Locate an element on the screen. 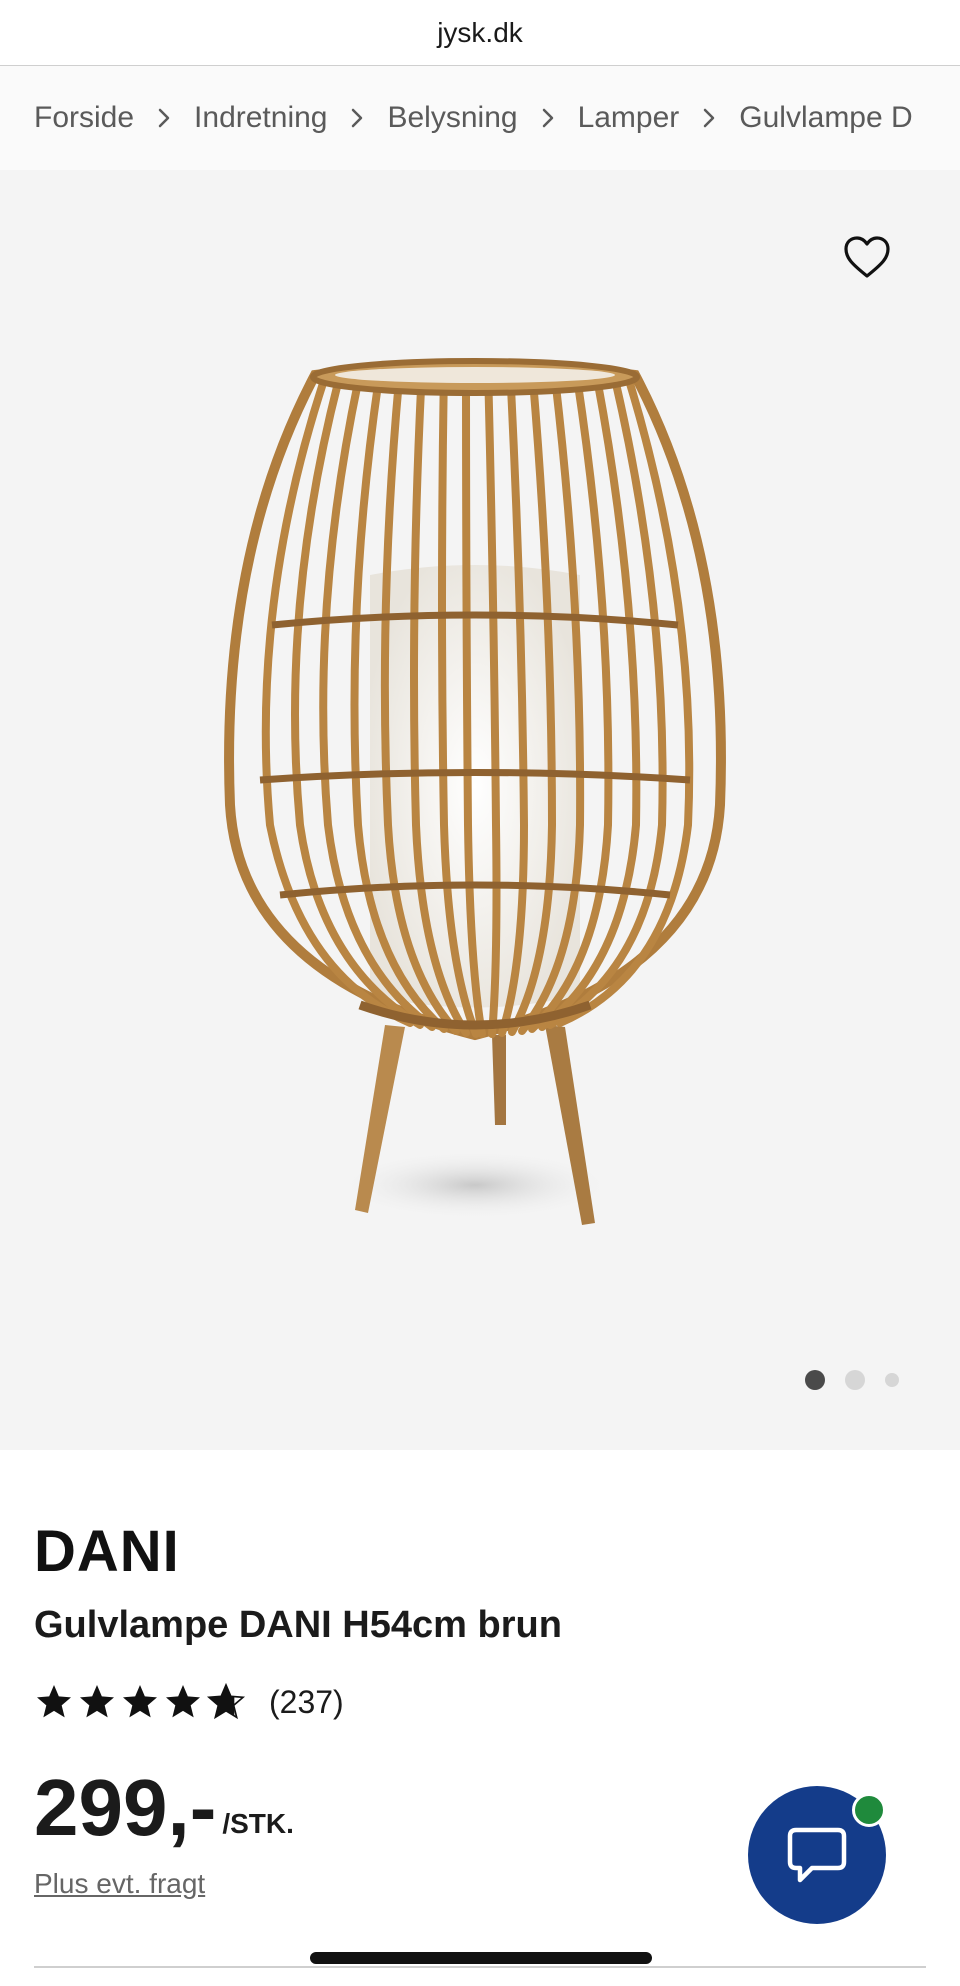 The image size is (960, 1986). browser-url-bar: jysk.dk is located at coordinates (480, 33).